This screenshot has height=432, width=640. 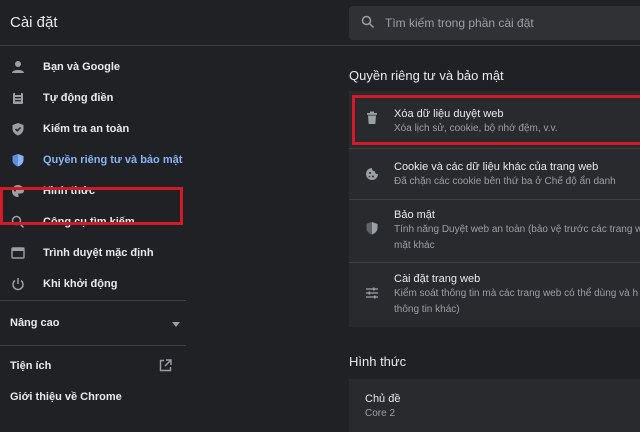 I want to click on extensions-link: Tiện ích, so click(x=91, y=367).